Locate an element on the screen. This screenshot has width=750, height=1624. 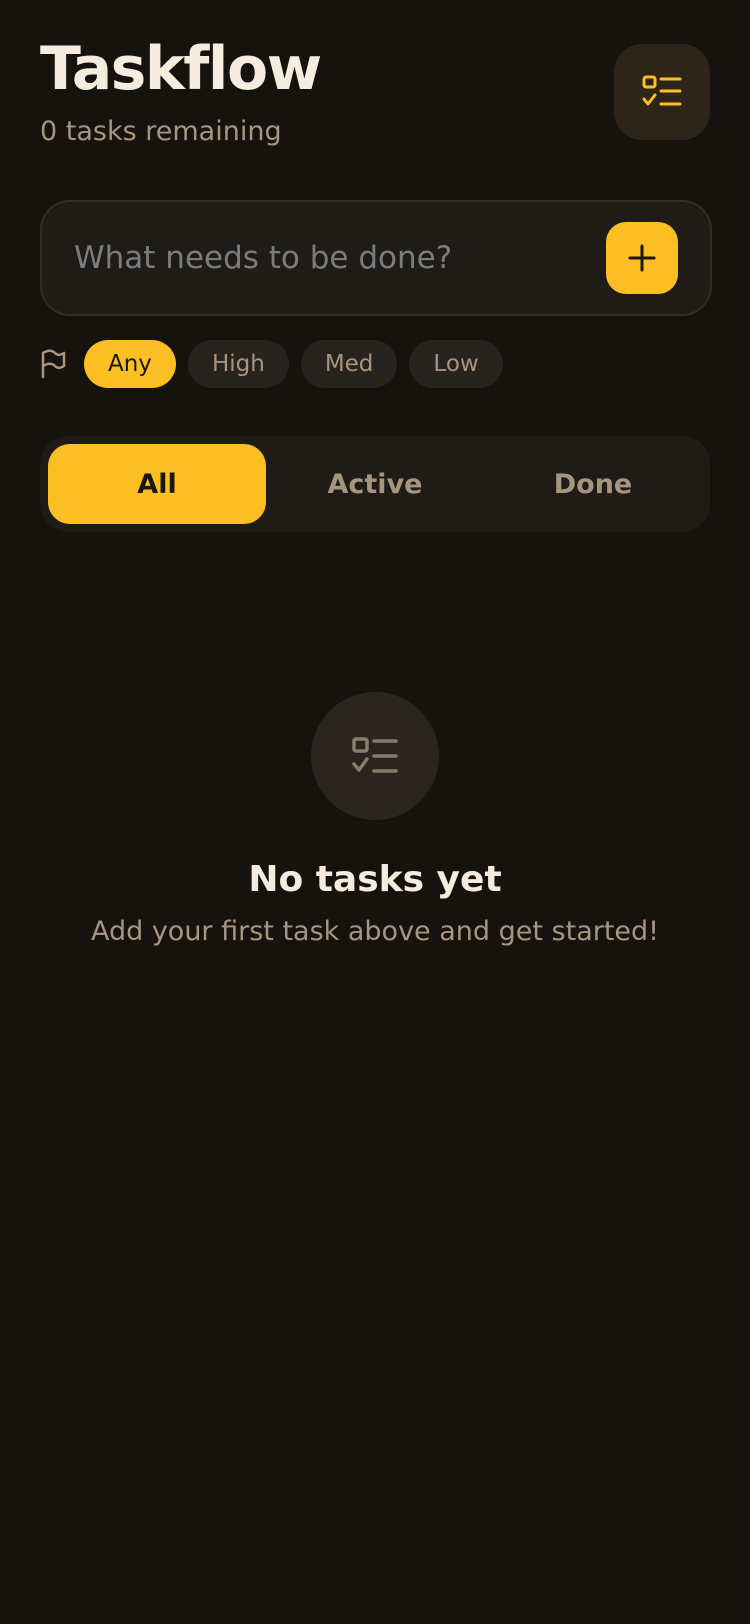
priority-filter: Any High Med Low is located at coordinates (277, 364).